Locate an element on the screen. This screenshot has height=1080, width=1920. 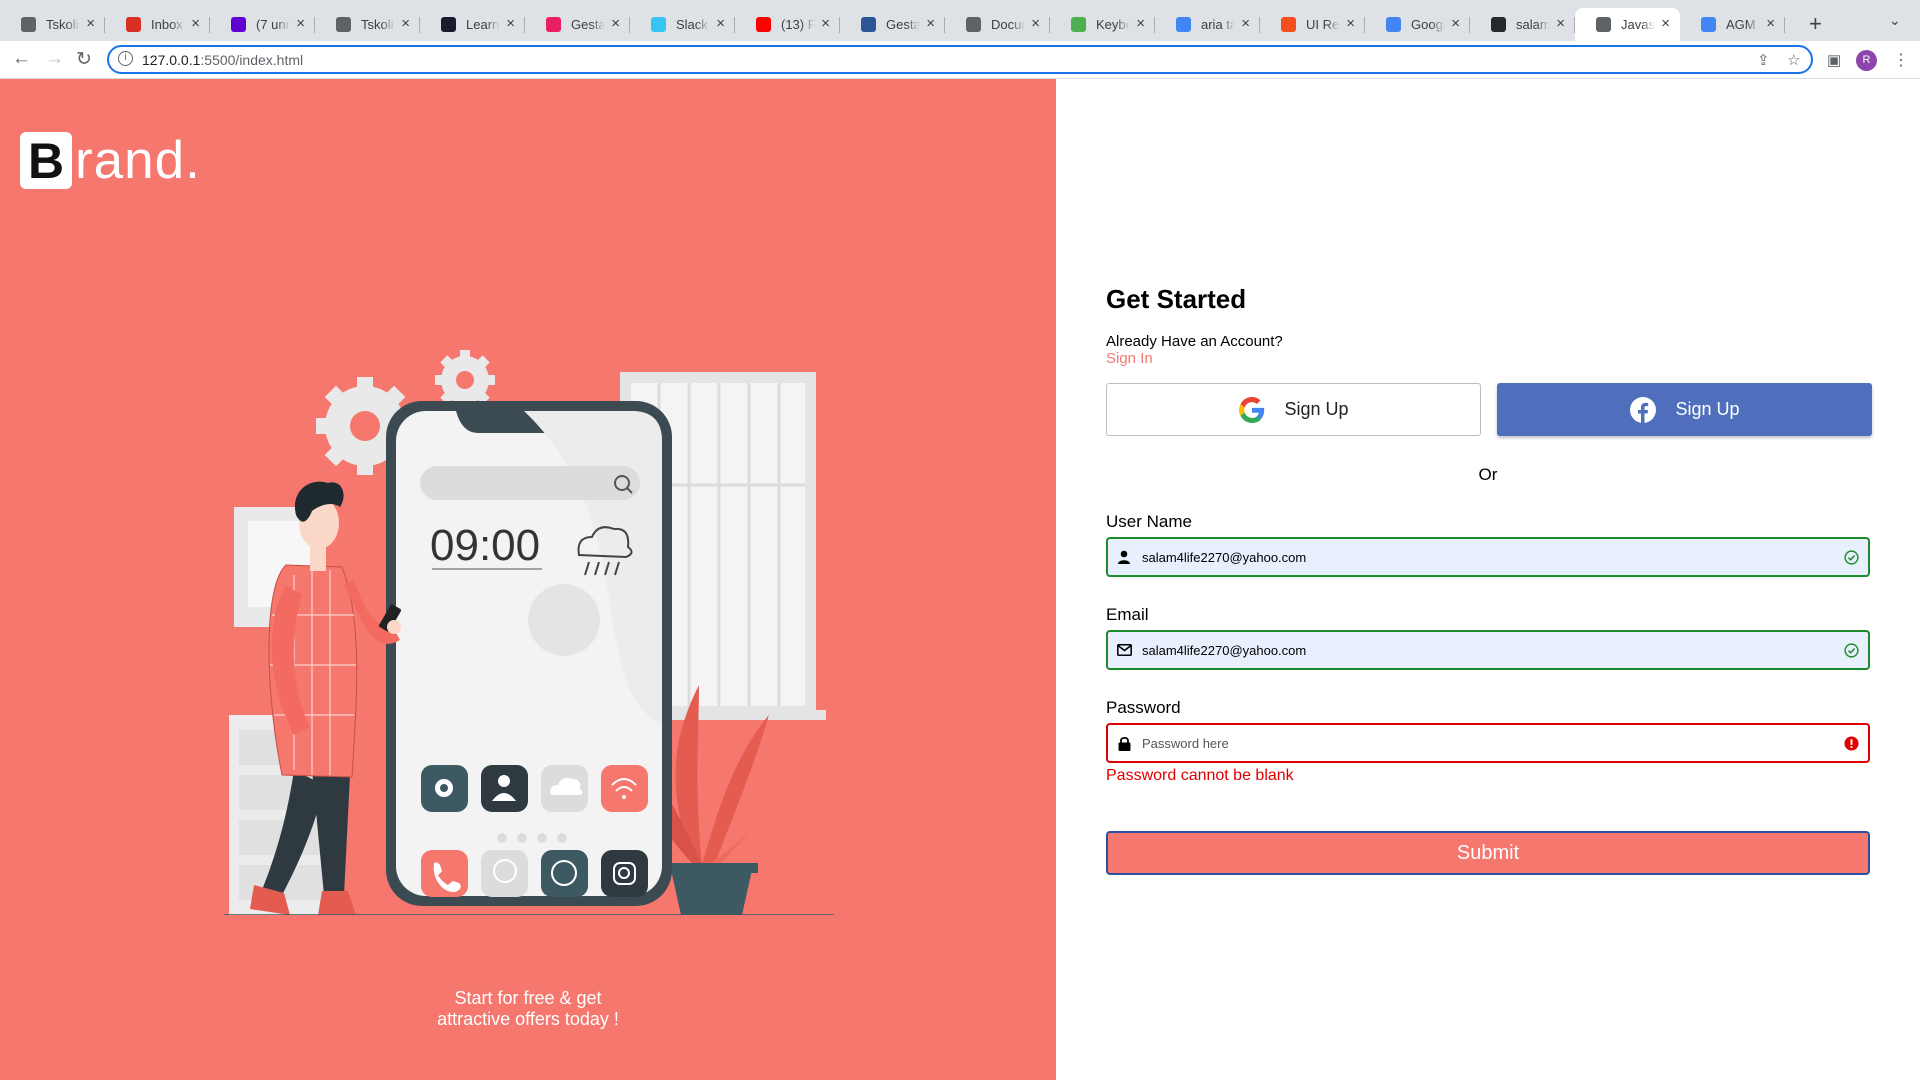
lock-icon is located at coordinates (1124, 743).